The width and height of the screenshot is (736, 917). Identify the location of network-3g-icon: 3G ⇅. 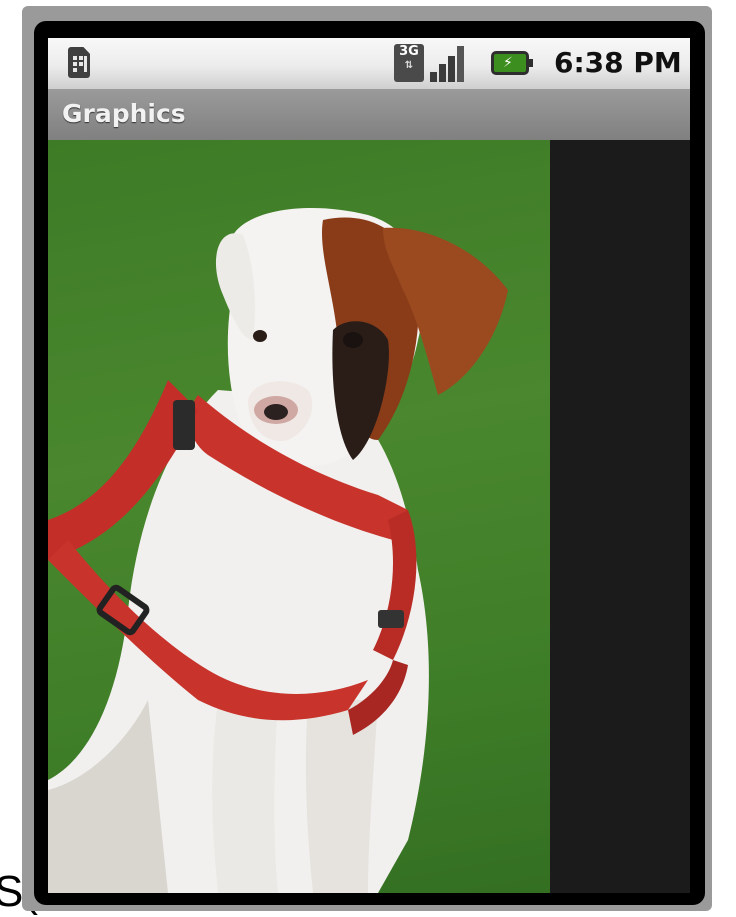
(409, 63).